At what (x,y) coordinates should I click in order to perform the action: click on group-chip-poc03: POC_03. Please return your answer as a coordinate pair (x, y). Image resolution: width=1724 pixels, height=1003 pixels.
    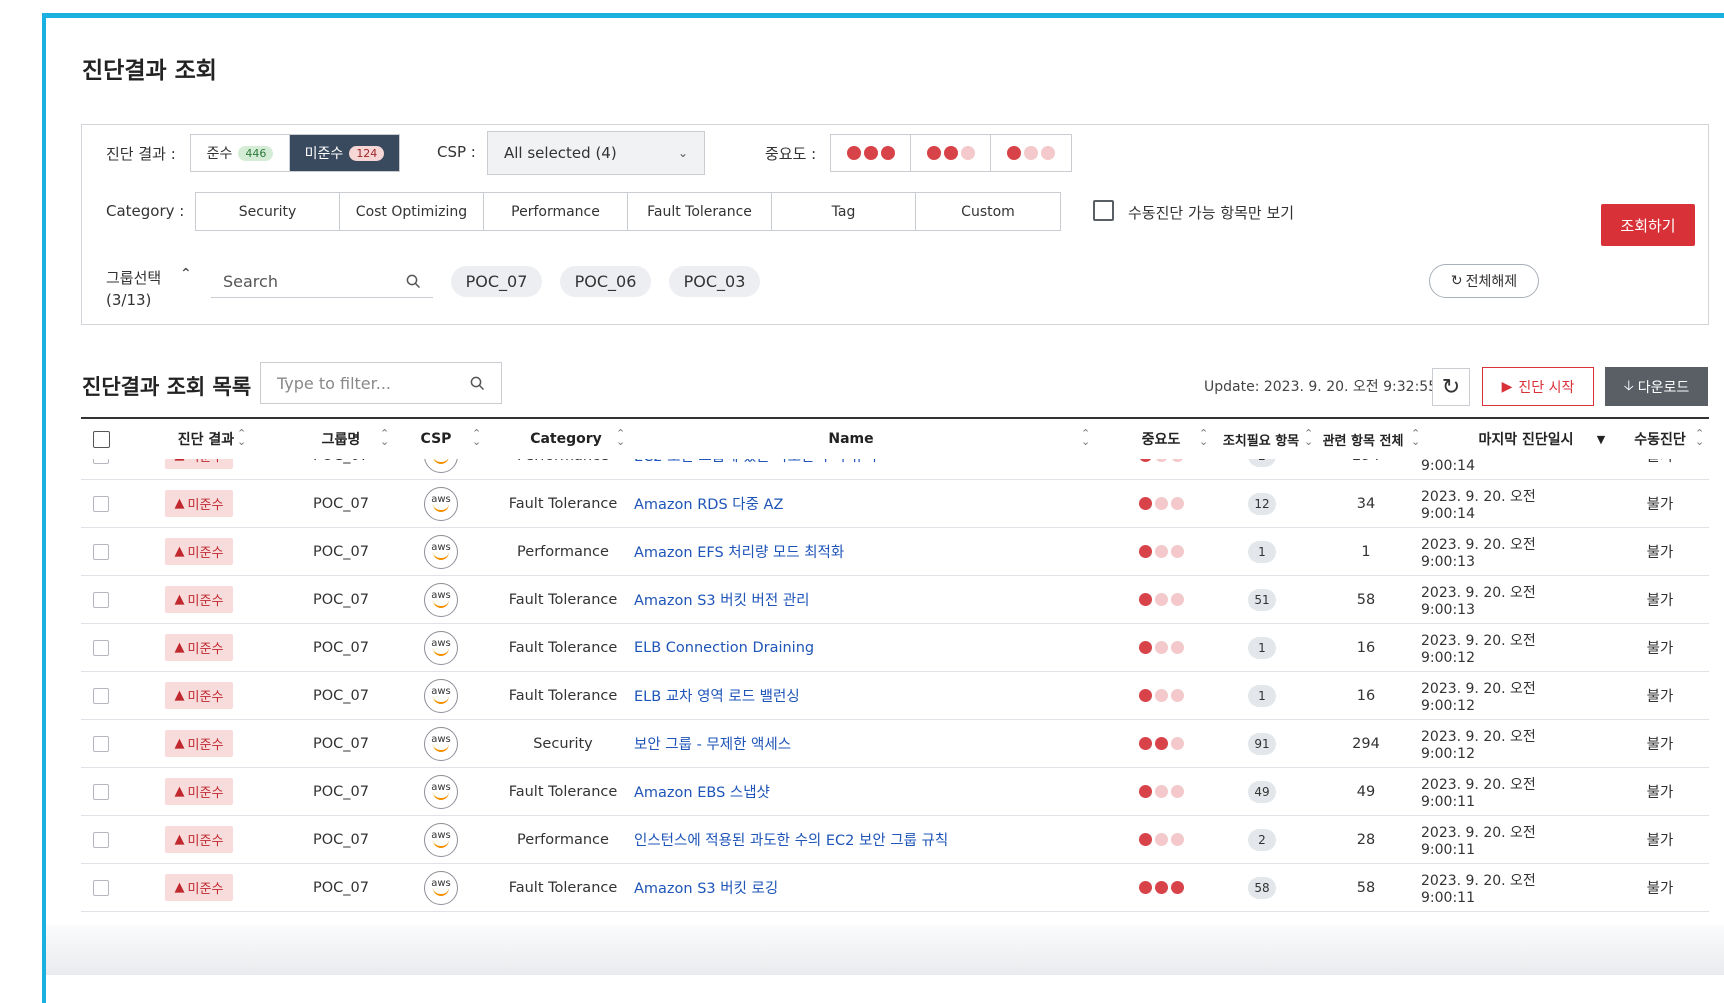
    Looking at the image, I should click on (714, 281).